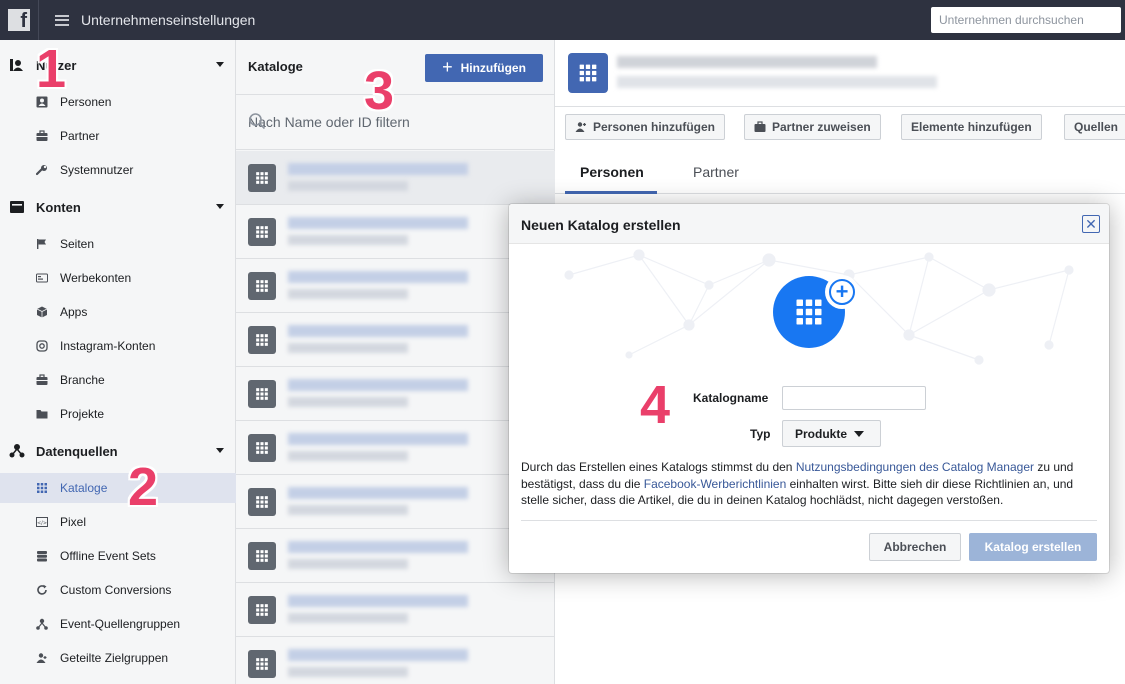 The width and height of the screenshot is (1125, 684). I want to click on sidebar-item-custom-conversions: Custom Conversions, so click(118, 590).